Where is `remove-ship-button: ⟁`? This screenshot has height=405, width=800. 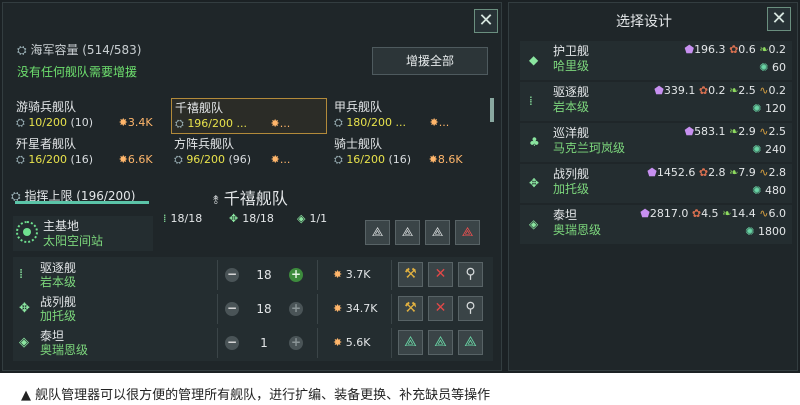
remove-ship-button: ⟁ is located at coordinates (440, 342).